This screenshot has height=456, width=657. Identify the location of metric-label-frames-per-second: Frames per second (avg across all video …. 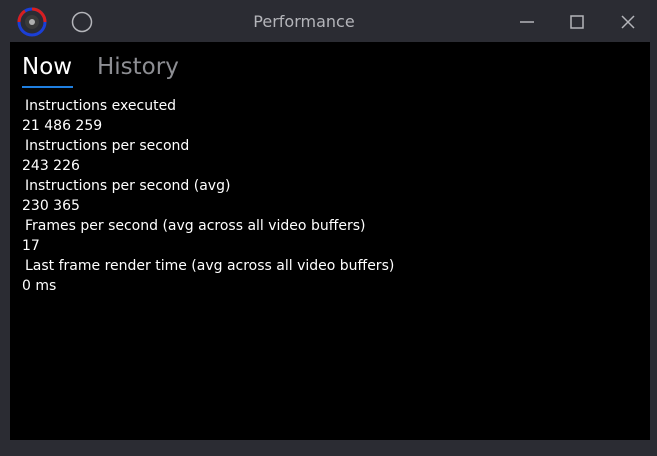
(195, 226).